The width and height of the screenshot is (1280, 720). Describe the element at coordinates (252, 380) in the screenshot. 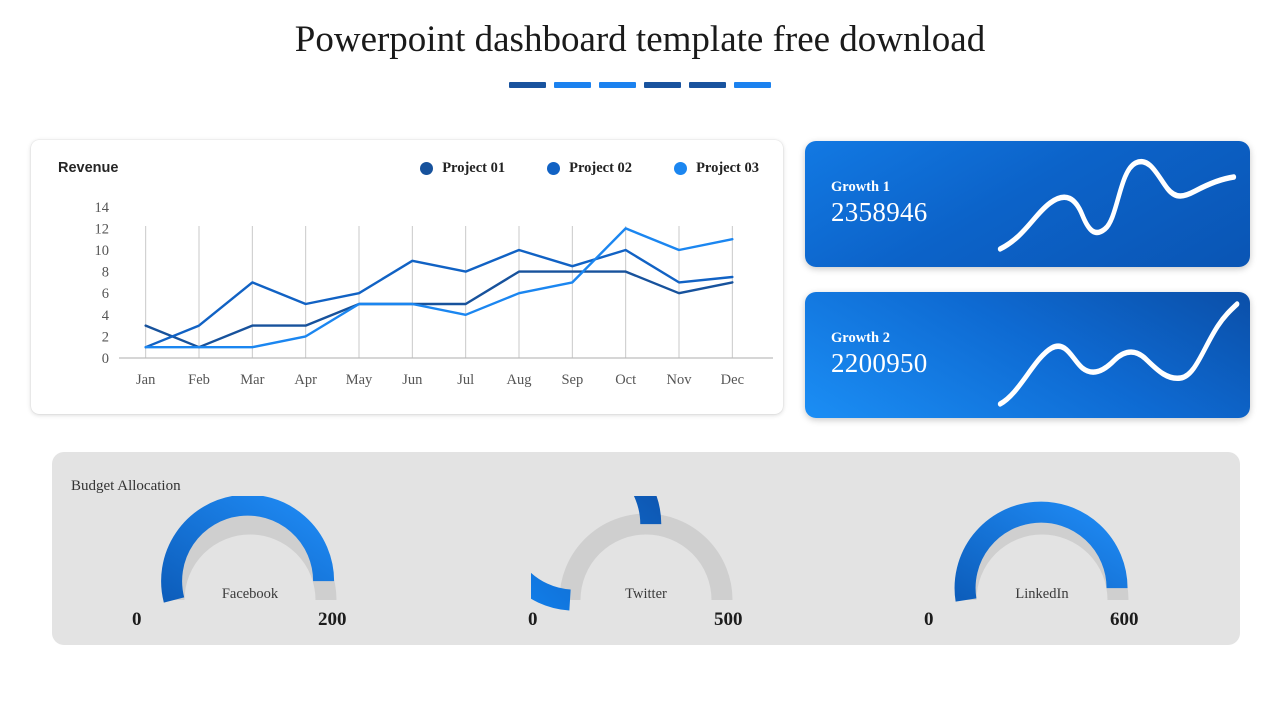

I see `x-axis-label-mar: Mar` at that location.